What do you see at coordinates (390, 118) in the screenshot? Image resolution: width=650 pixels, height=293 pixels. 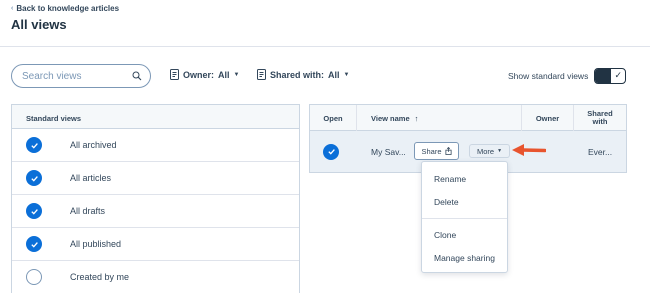 I see `column-header-view-name-label: View name` at bounding box center [390, 118].